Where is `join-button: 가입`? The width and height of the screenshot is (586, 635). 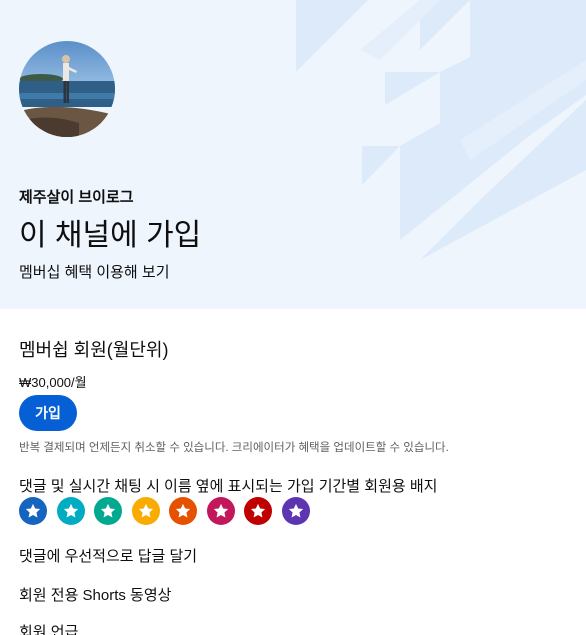 join-button: 가입 is located at coordinates (48, 413).